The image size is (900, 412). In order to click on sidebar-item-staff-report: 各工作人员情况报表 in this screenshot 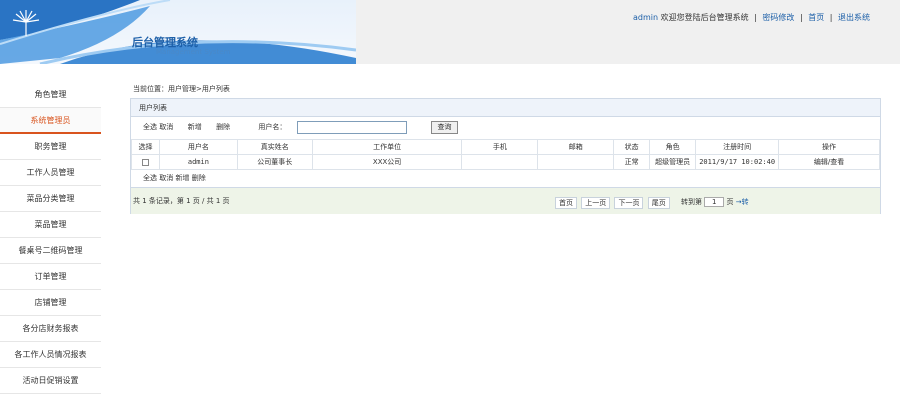, I will do `click(50, 355)`.